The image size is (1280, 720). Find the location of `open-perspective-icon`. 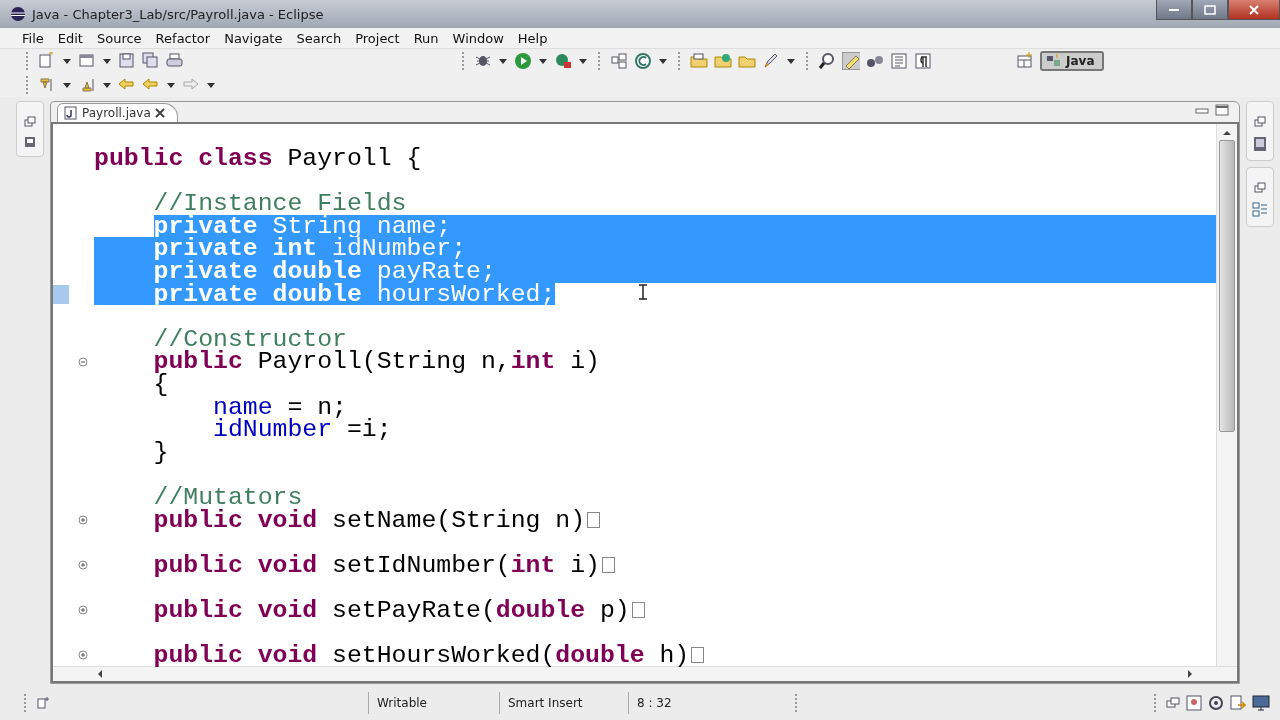

open-perspective-icon is located at coordinates (1025, 61).